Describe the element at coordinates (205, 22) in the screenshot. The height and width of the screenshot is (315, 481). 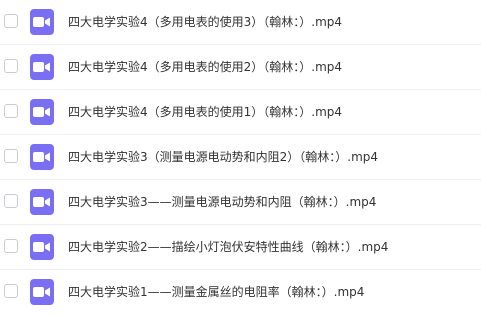
I see `file-name: 四大电学实验4（多用电表的使用3）（翰林：）.mp4` at that location.